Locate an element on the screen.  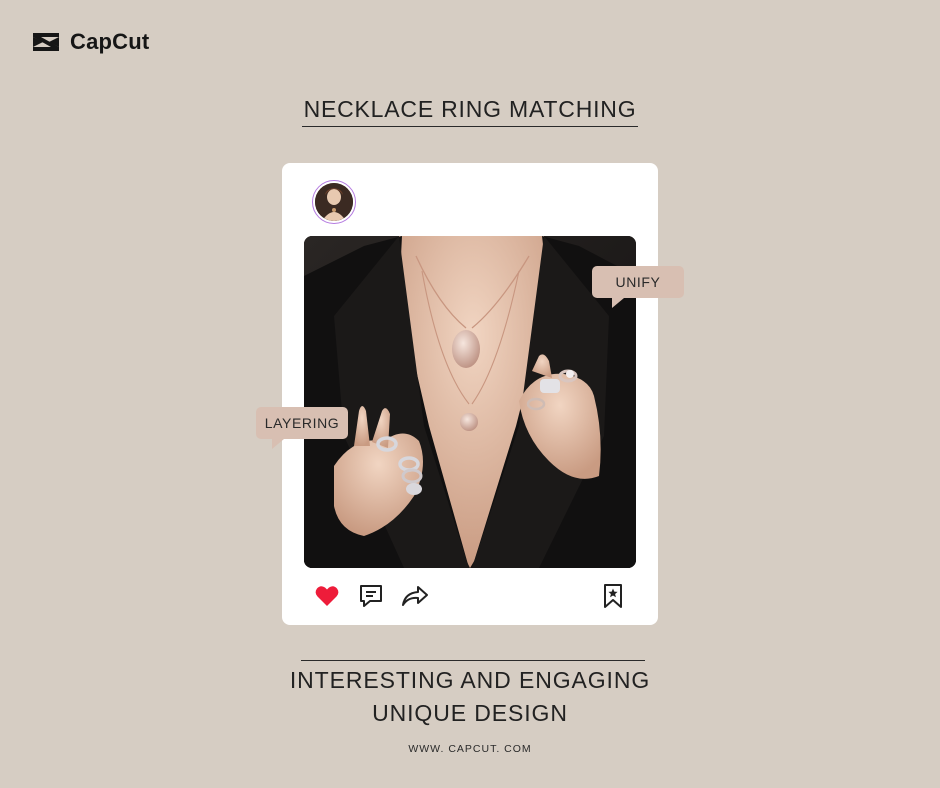
bottom-title-line2: UNIQUE DESIGN is located at coordinates (470, 713).